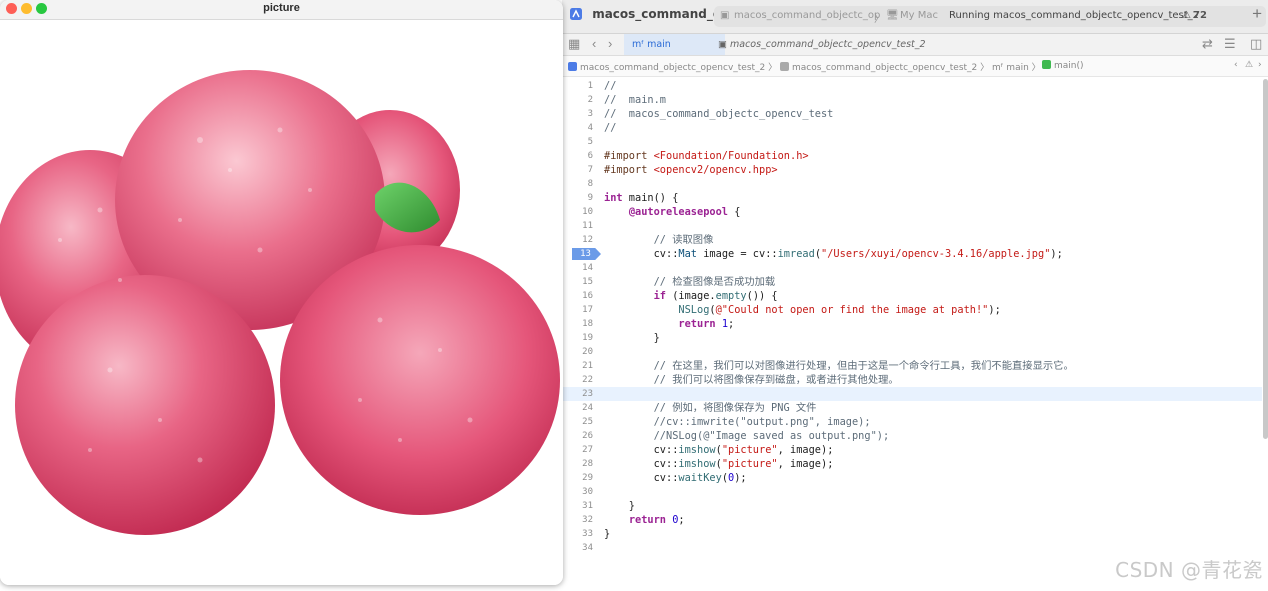 The image size is (1268, 591). I want to click on line-number: 5, so click(577, 142).